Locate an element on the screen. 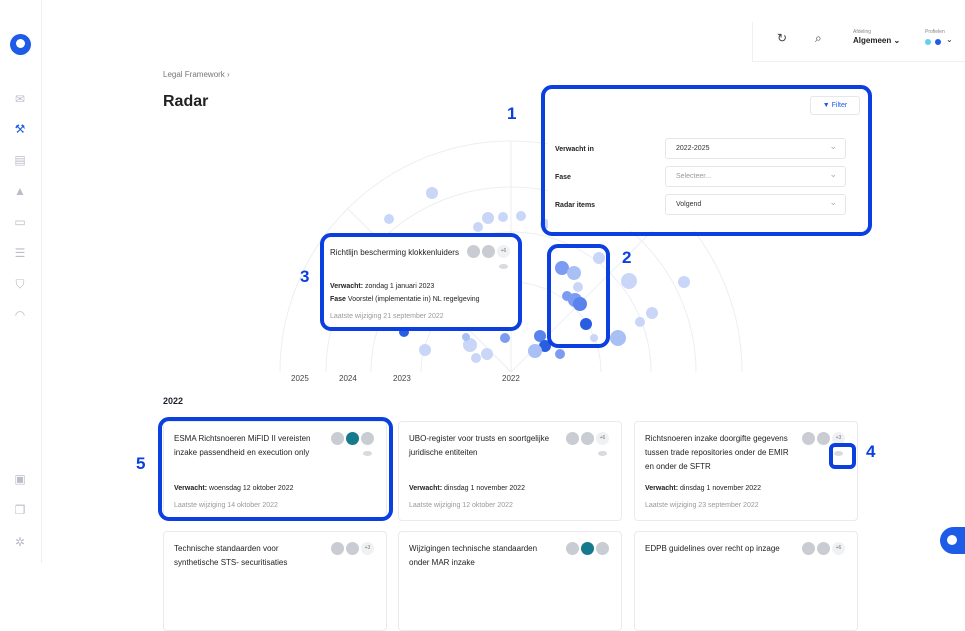 The height and width of the screenshot is (631, 965). settings-icon: ✲ is located at coordinates (20, 542).